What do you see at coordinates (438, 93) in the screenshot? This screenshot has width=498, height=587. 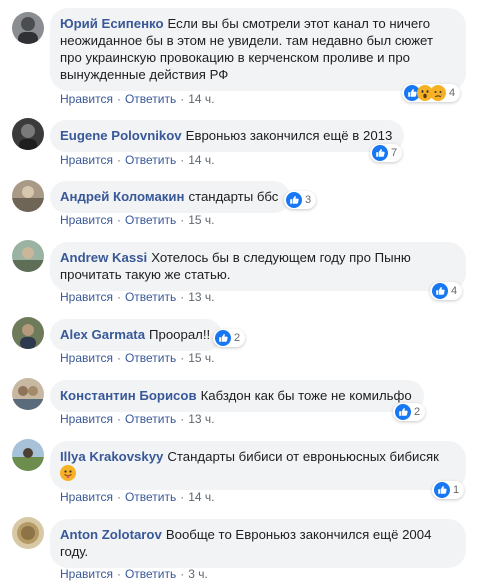 I see `sad-icon` at bounding box center [438, 93].